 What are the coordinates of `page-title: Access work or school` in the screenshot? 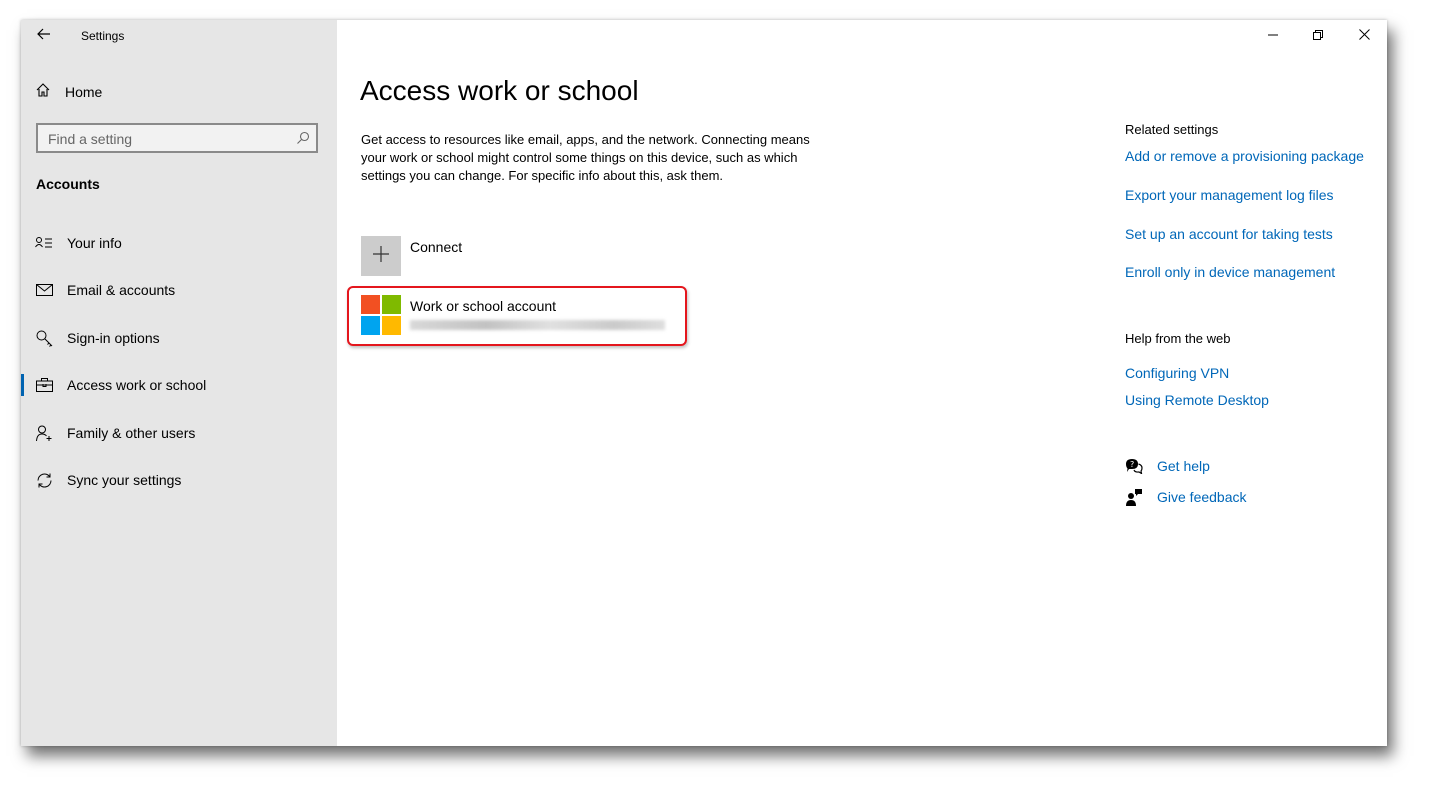 It's located at (499, 90).